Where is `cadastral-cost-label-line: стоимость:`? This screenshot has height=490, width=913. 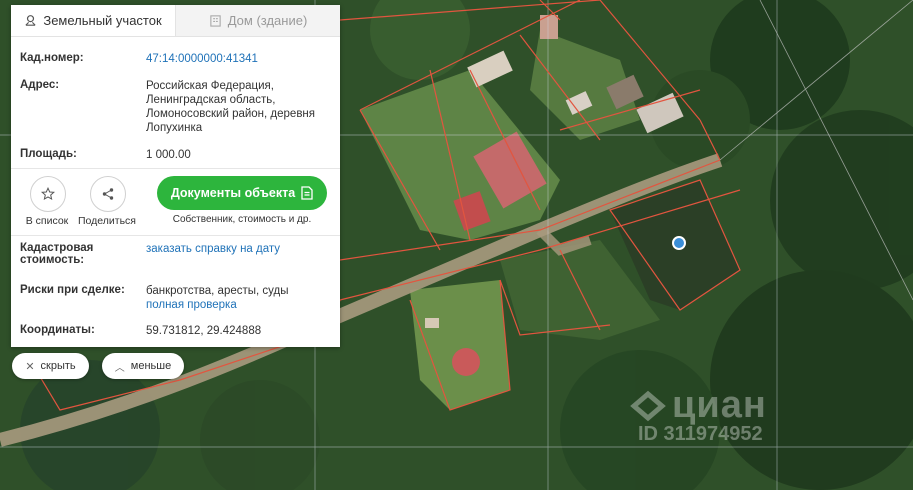 cadastral-cost-label-line: стоимость: is located at coordinates (52, 260).